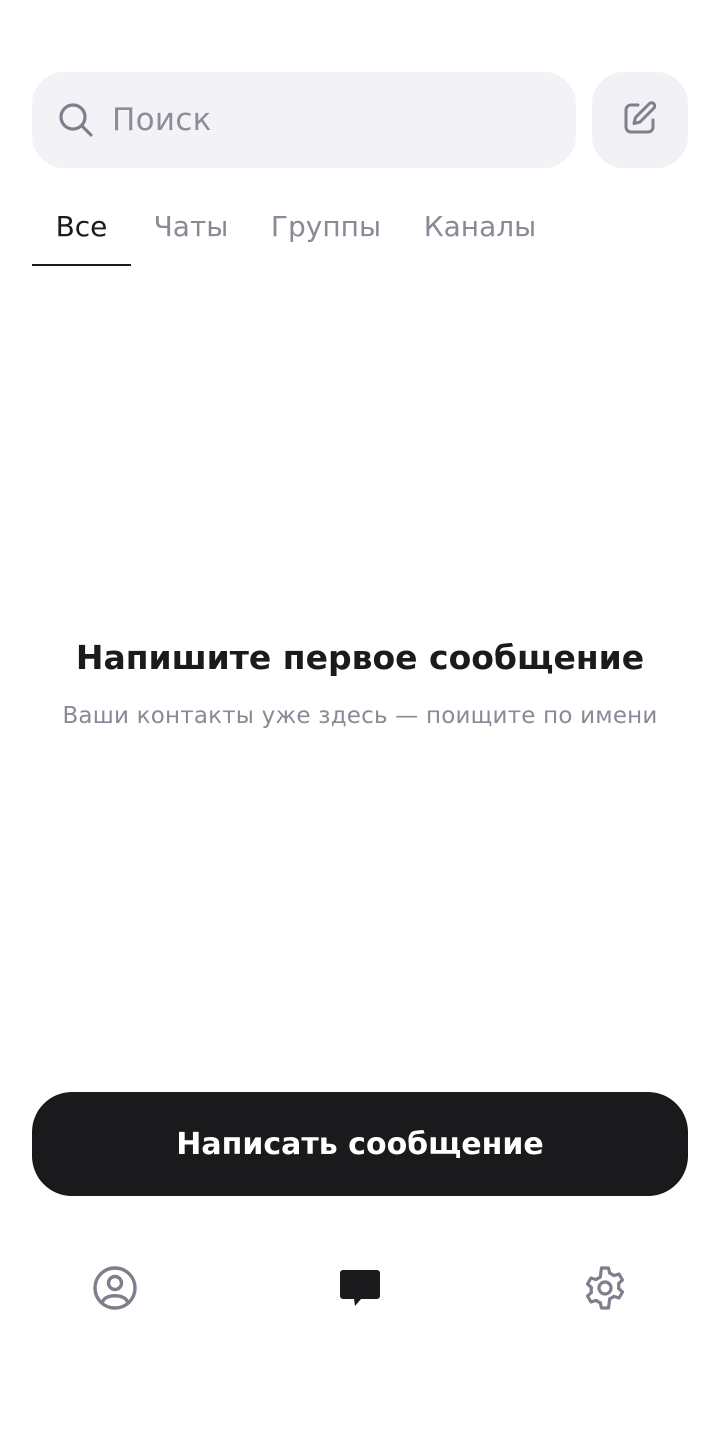 Image resolution: width=720 pixels, height=1440 pixels. I want to click on tab-channels: Каналы, so click(480, 231).